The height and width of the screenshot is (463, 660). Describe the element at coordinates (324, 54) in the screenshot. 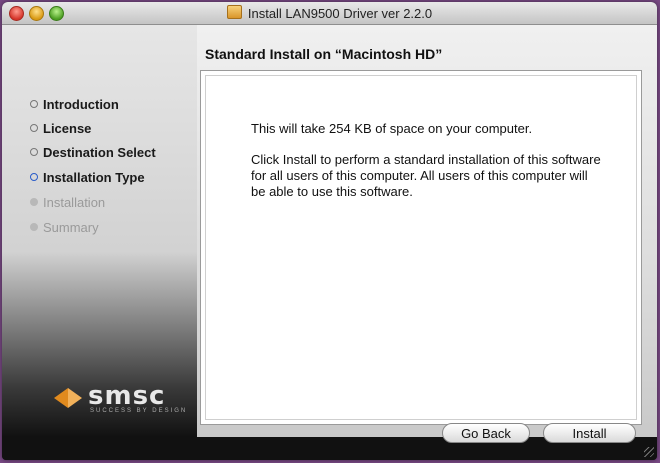

I see `page-heading: Standard Install on “Macintosh HD”` at that location.